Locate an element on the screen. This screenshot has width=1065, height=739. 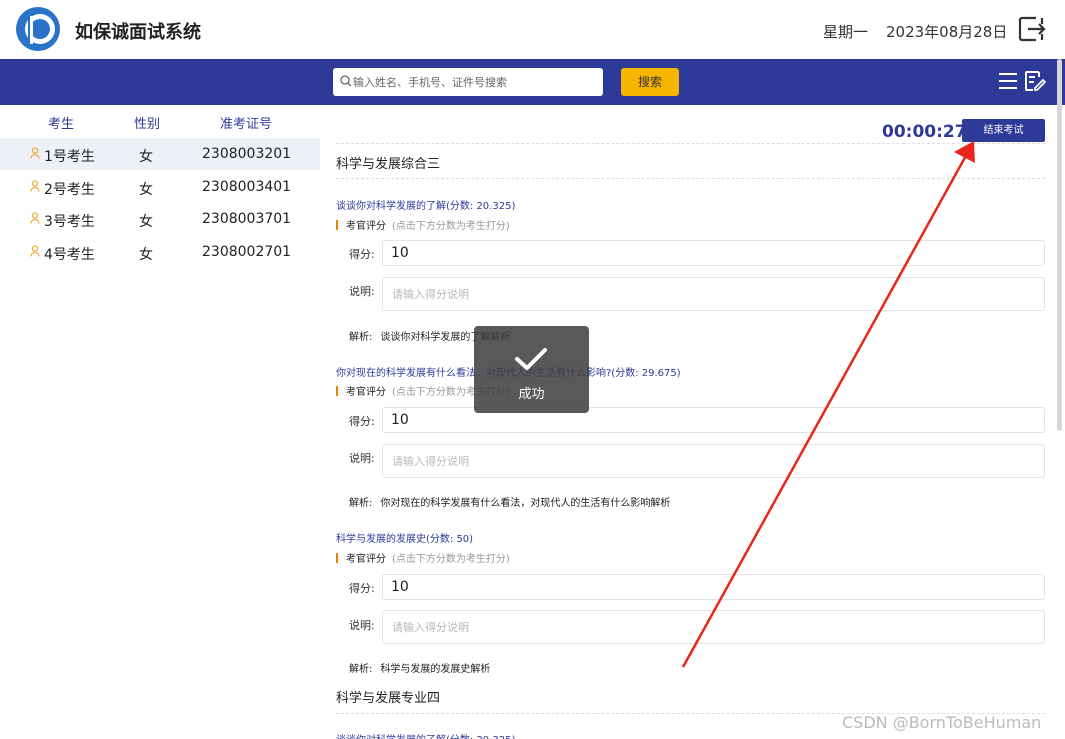
candidate-id: 2308003701 is located at coordinates (247, 219).